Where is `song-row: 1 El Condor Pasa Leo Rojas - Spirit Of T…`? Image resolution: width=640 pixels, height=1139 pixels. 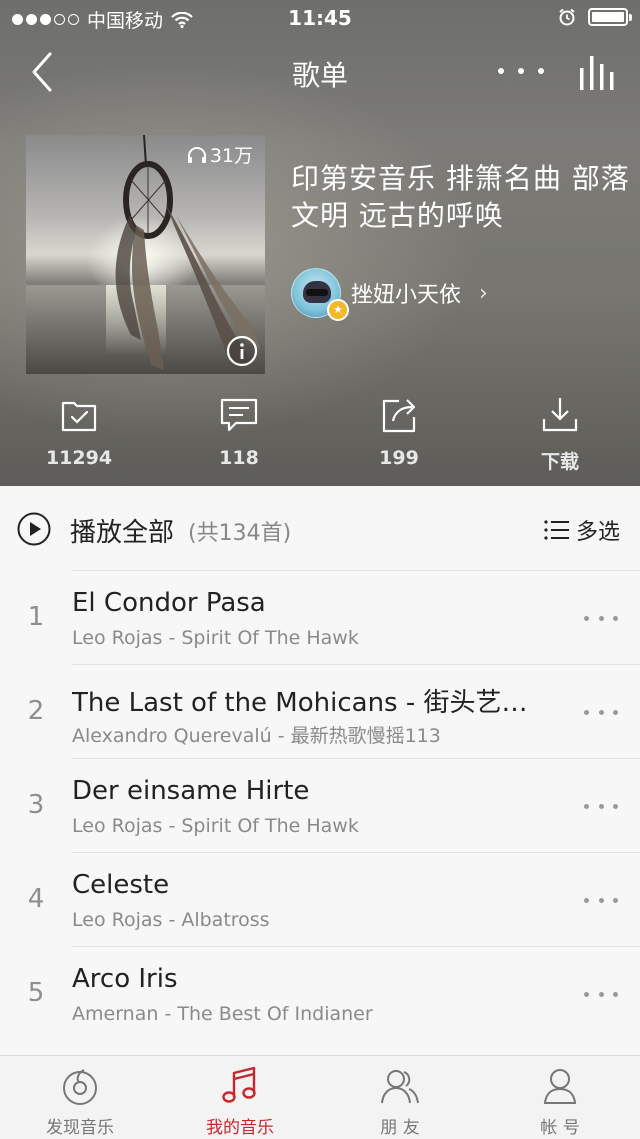 song-row: 1 El Condor Pasa Leo Rojas - Spirit Of T… is located at coordinates (320, 617).